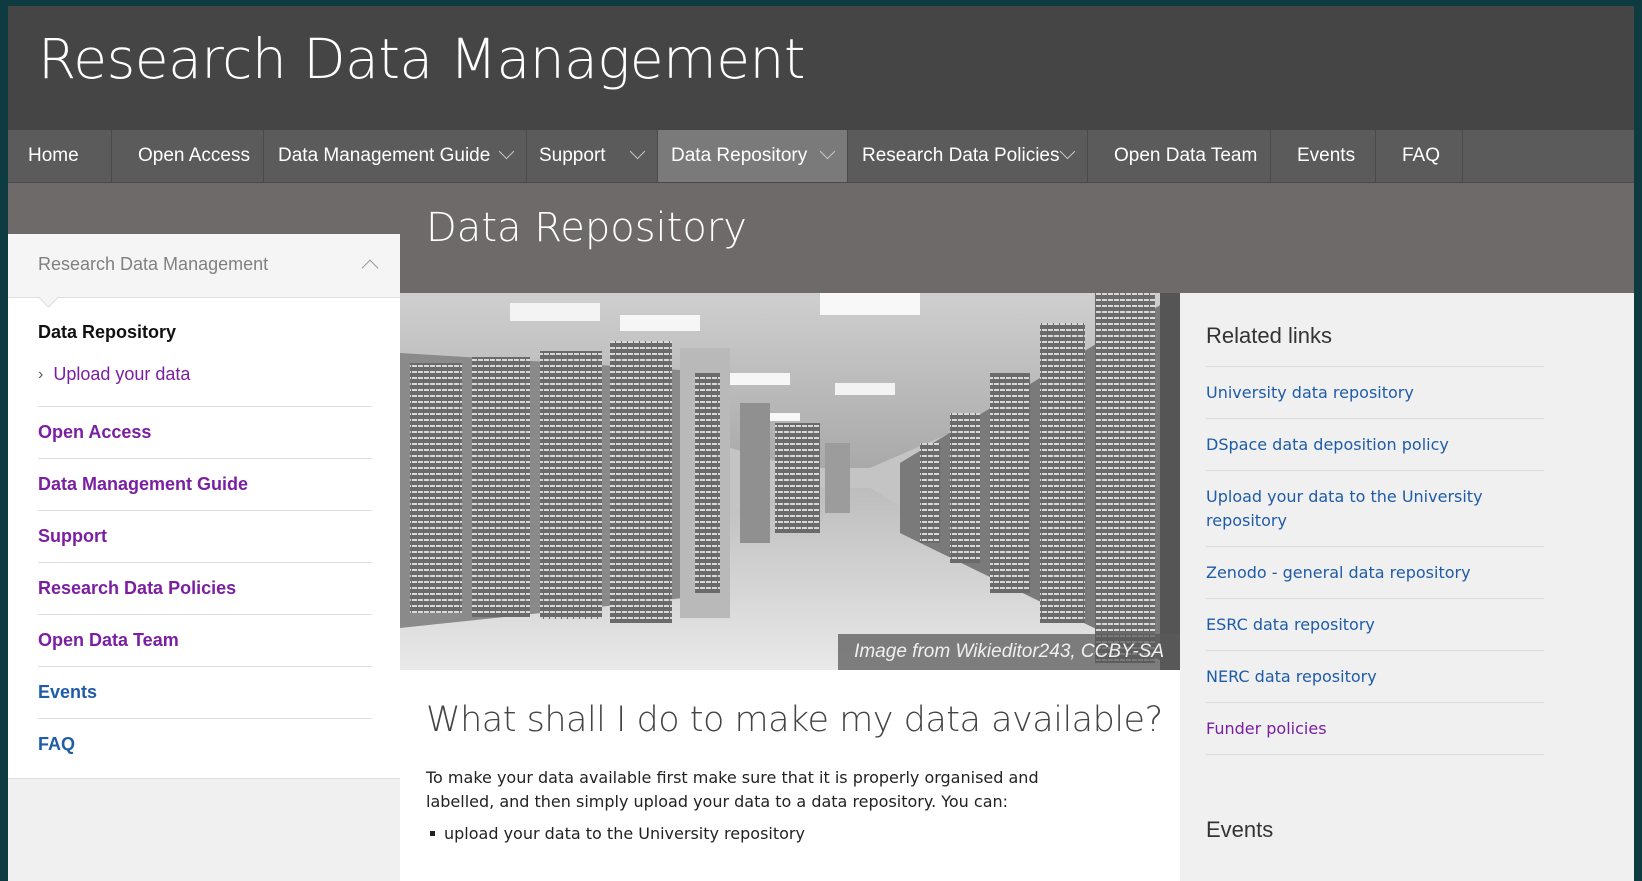 The height and width of the screenshot is (881, 1642). I want to click on chevron-right-icon: ›, so click(41, 374).